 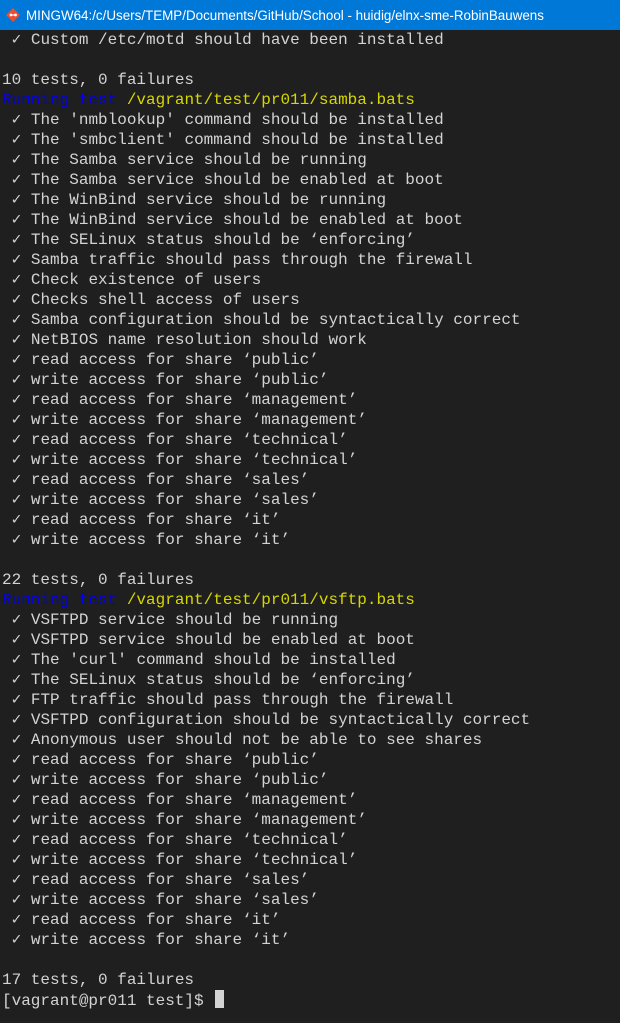 I want to click on test-result-line: ✓ The 'curl' command should be installed, so click(x=199, y=660).